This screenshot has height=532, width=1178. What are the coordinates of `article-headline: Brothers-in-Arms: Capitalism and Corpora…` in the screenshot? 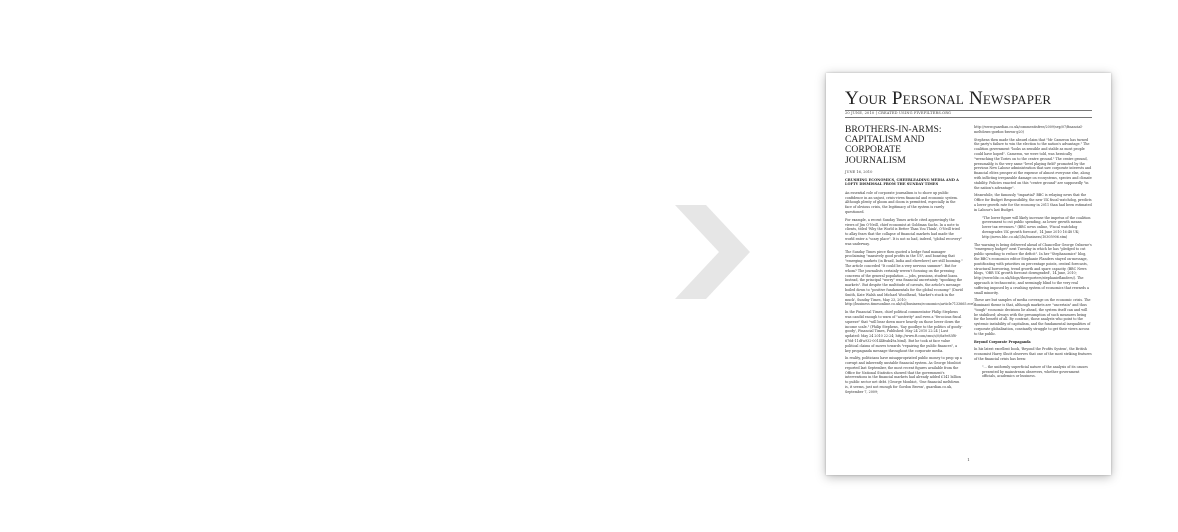 It's located at (893, 145).